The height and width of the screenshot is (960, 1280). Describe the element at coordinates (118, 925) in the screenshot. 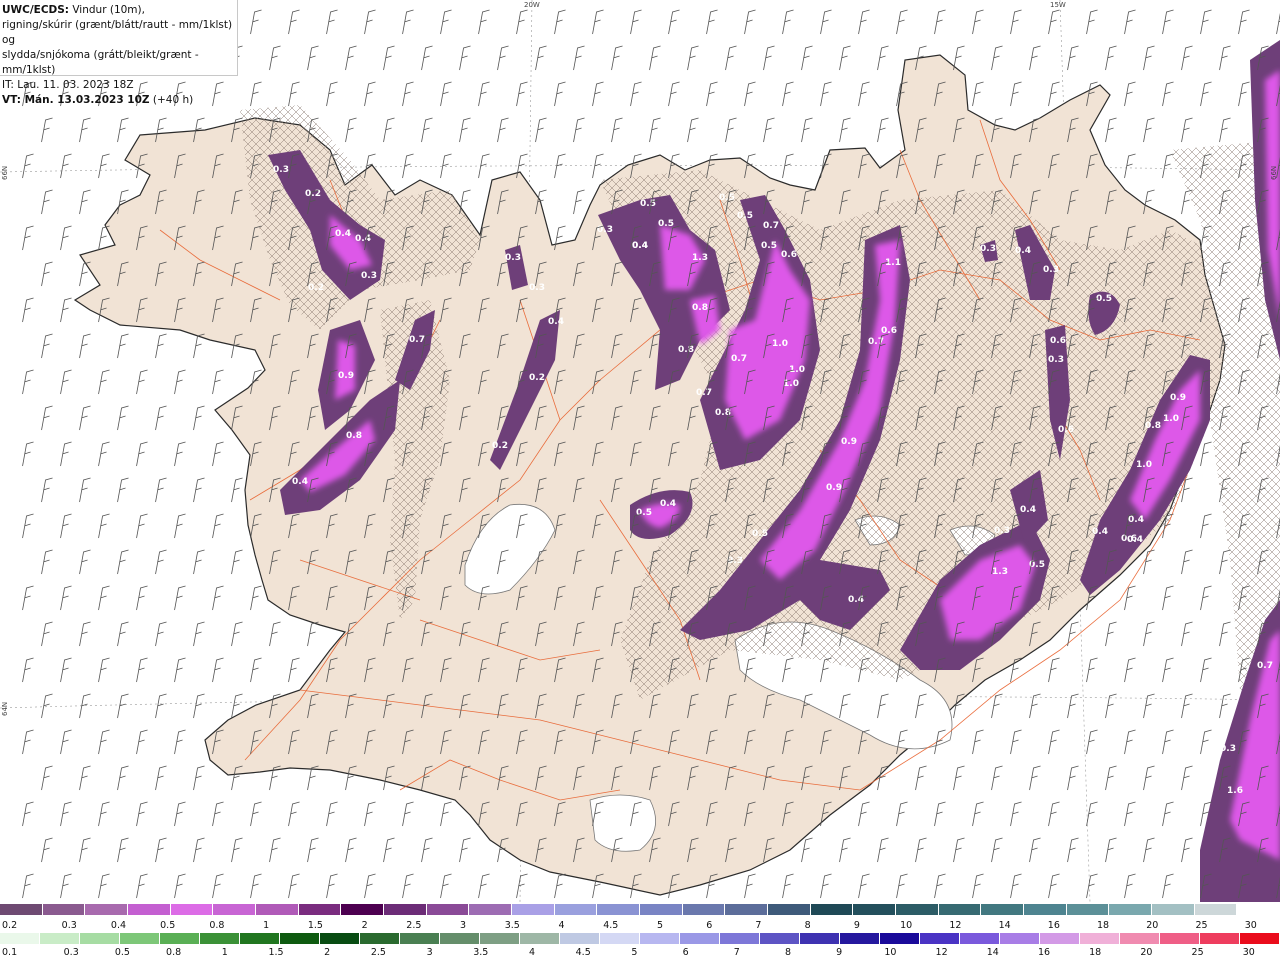

I see `legend-label: 0.4` at that location.